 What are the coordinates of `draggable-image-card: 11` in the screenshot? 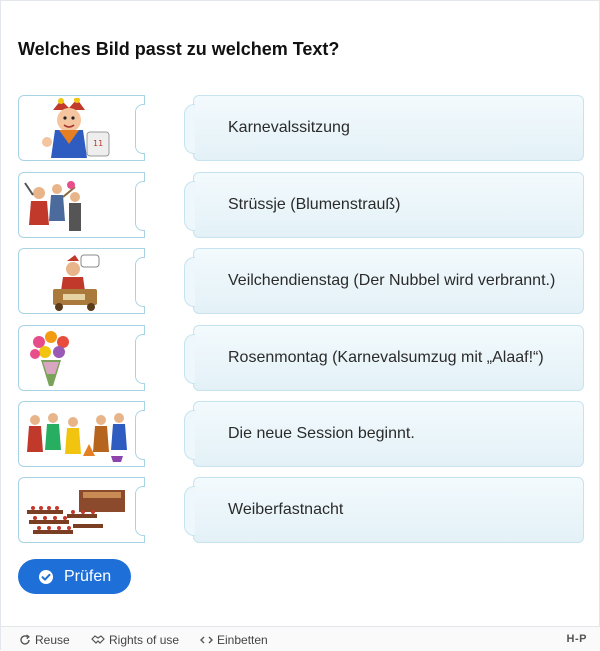 It's located at (81, 128).